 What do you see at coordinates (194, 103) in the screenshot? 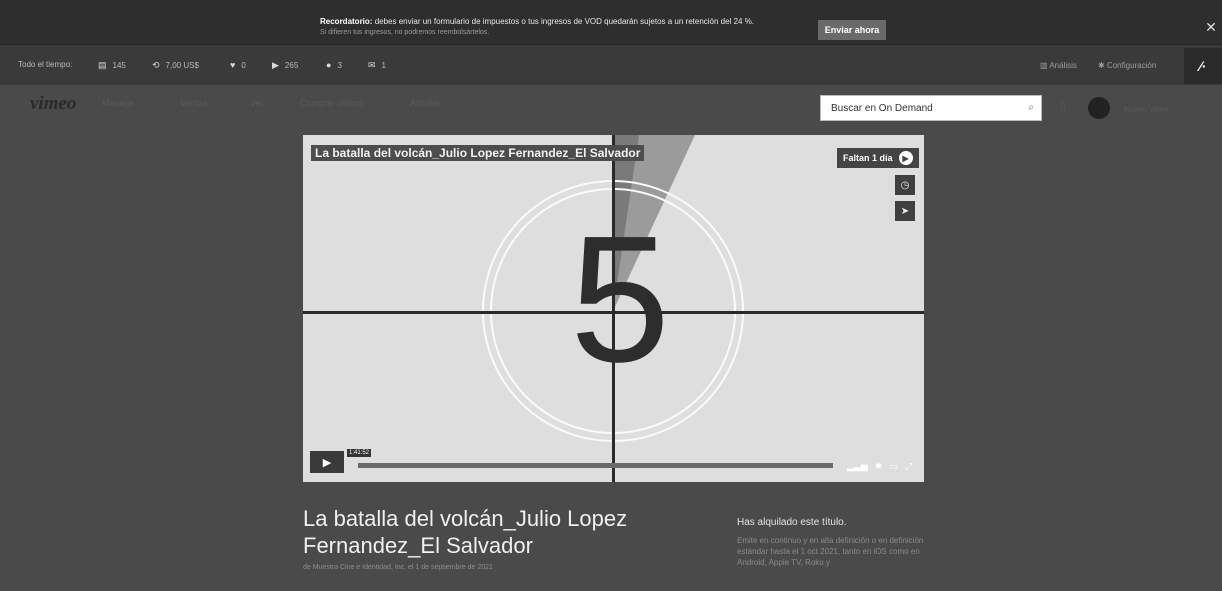
I see `nav-item-sales: Ventas` at bounding box center [194, 103].